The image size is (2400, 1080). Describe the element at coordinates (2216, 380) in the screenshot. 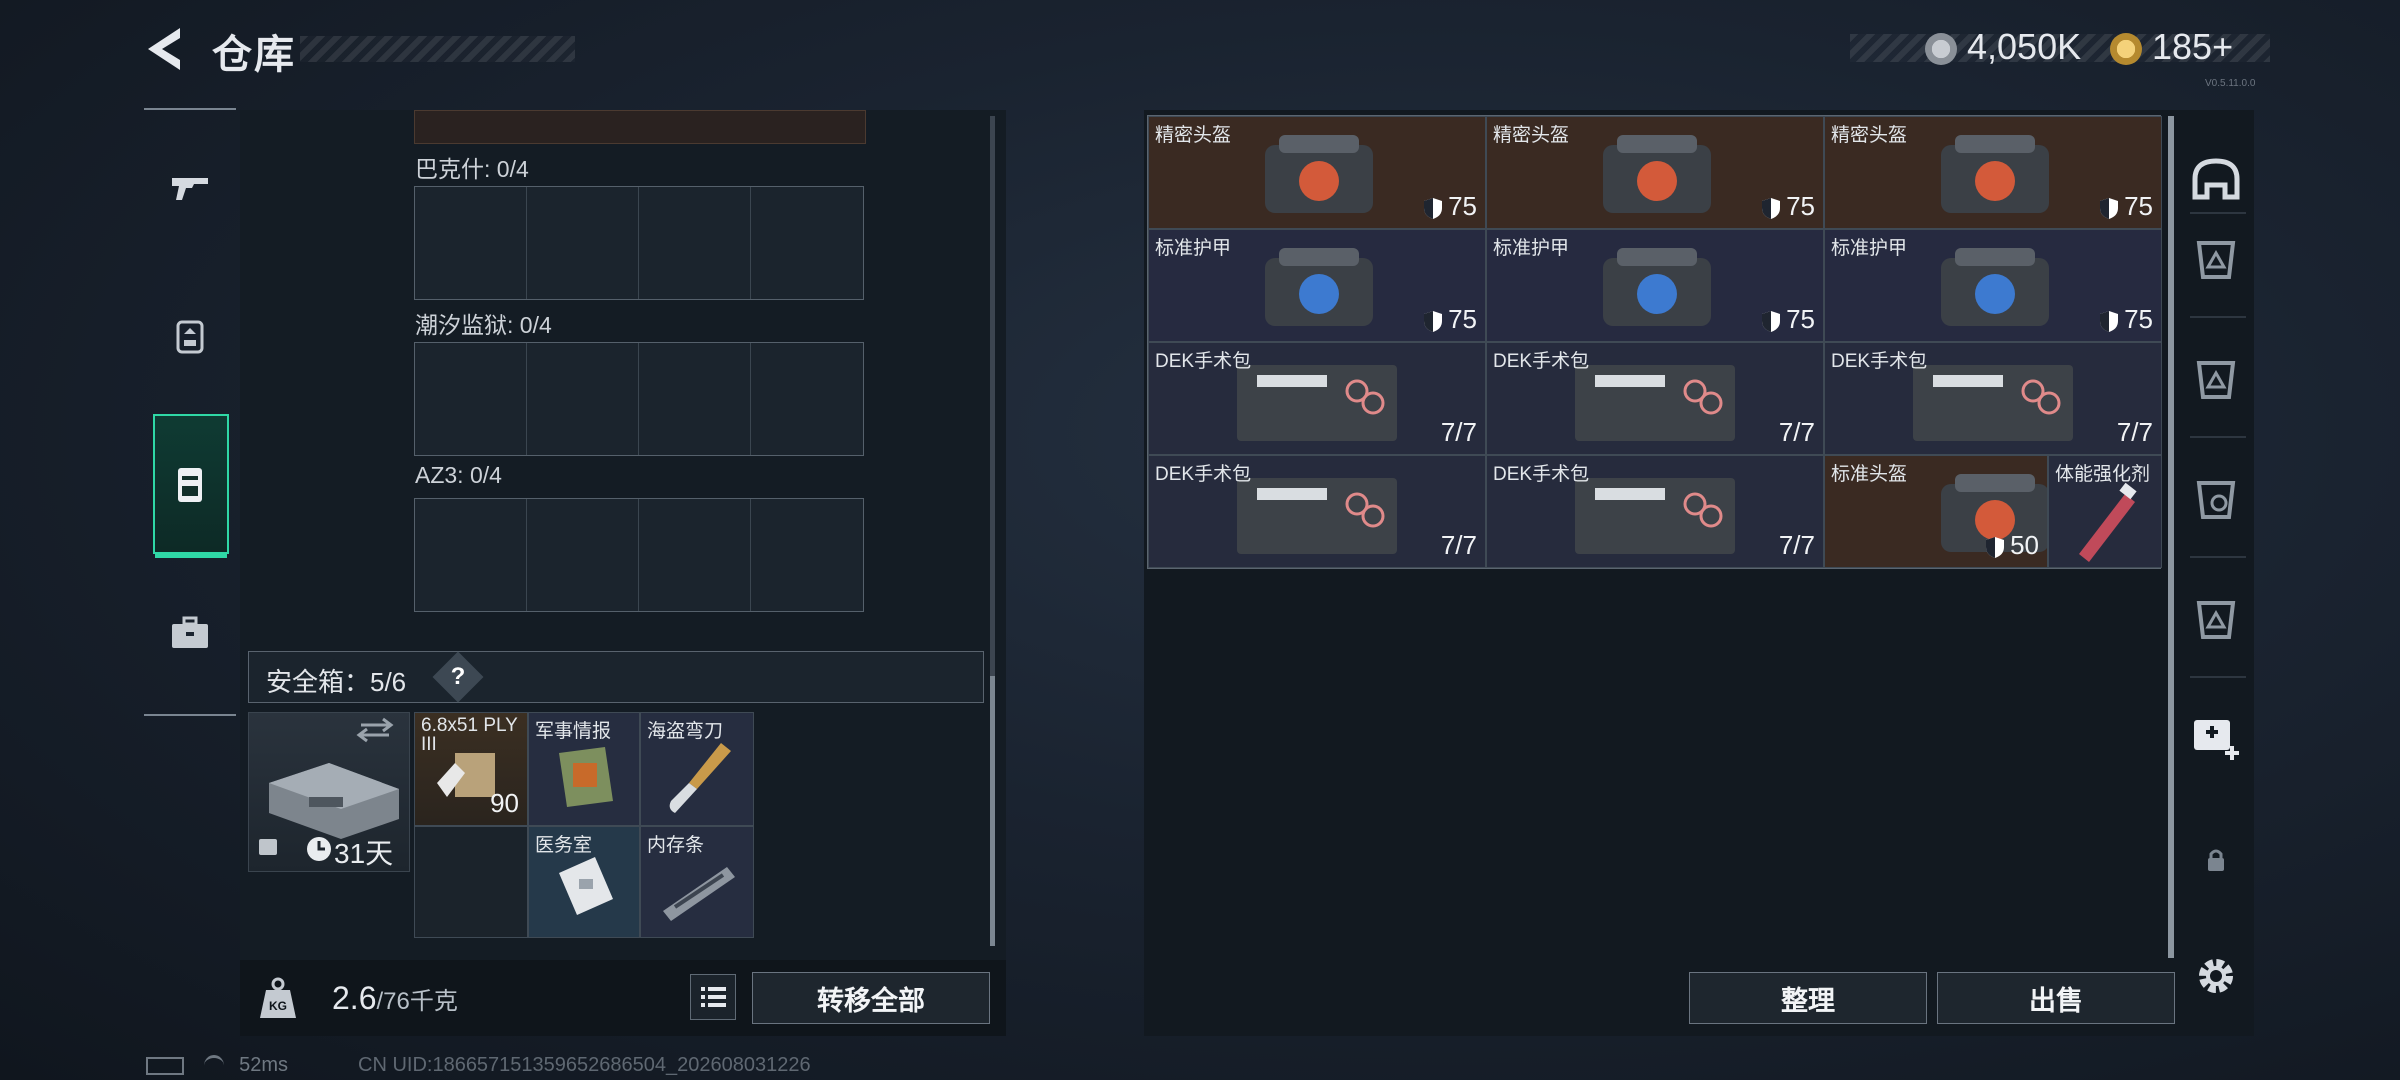

I see `filter-armor-lvl3b` at that location.